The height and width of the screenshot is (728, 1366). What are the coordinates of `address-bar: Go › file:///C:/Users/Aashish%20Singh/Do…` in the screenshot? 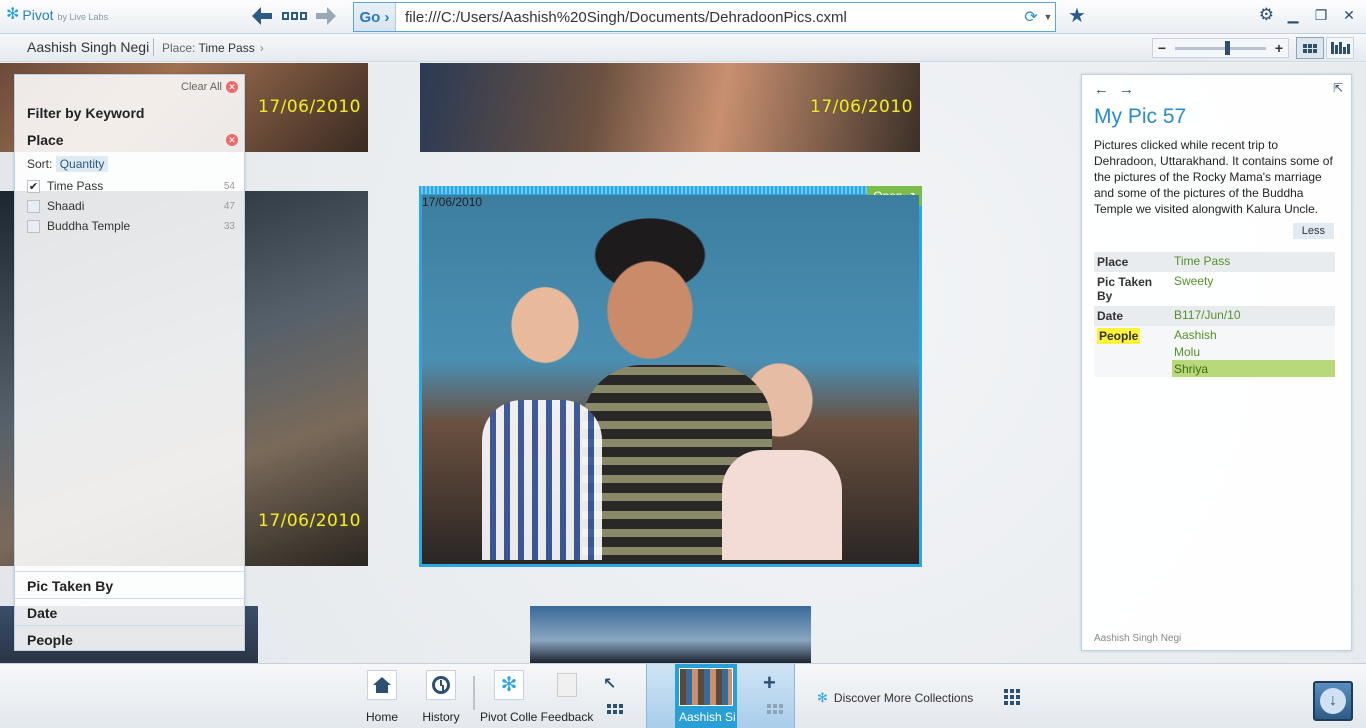 It's located at (704, 17).